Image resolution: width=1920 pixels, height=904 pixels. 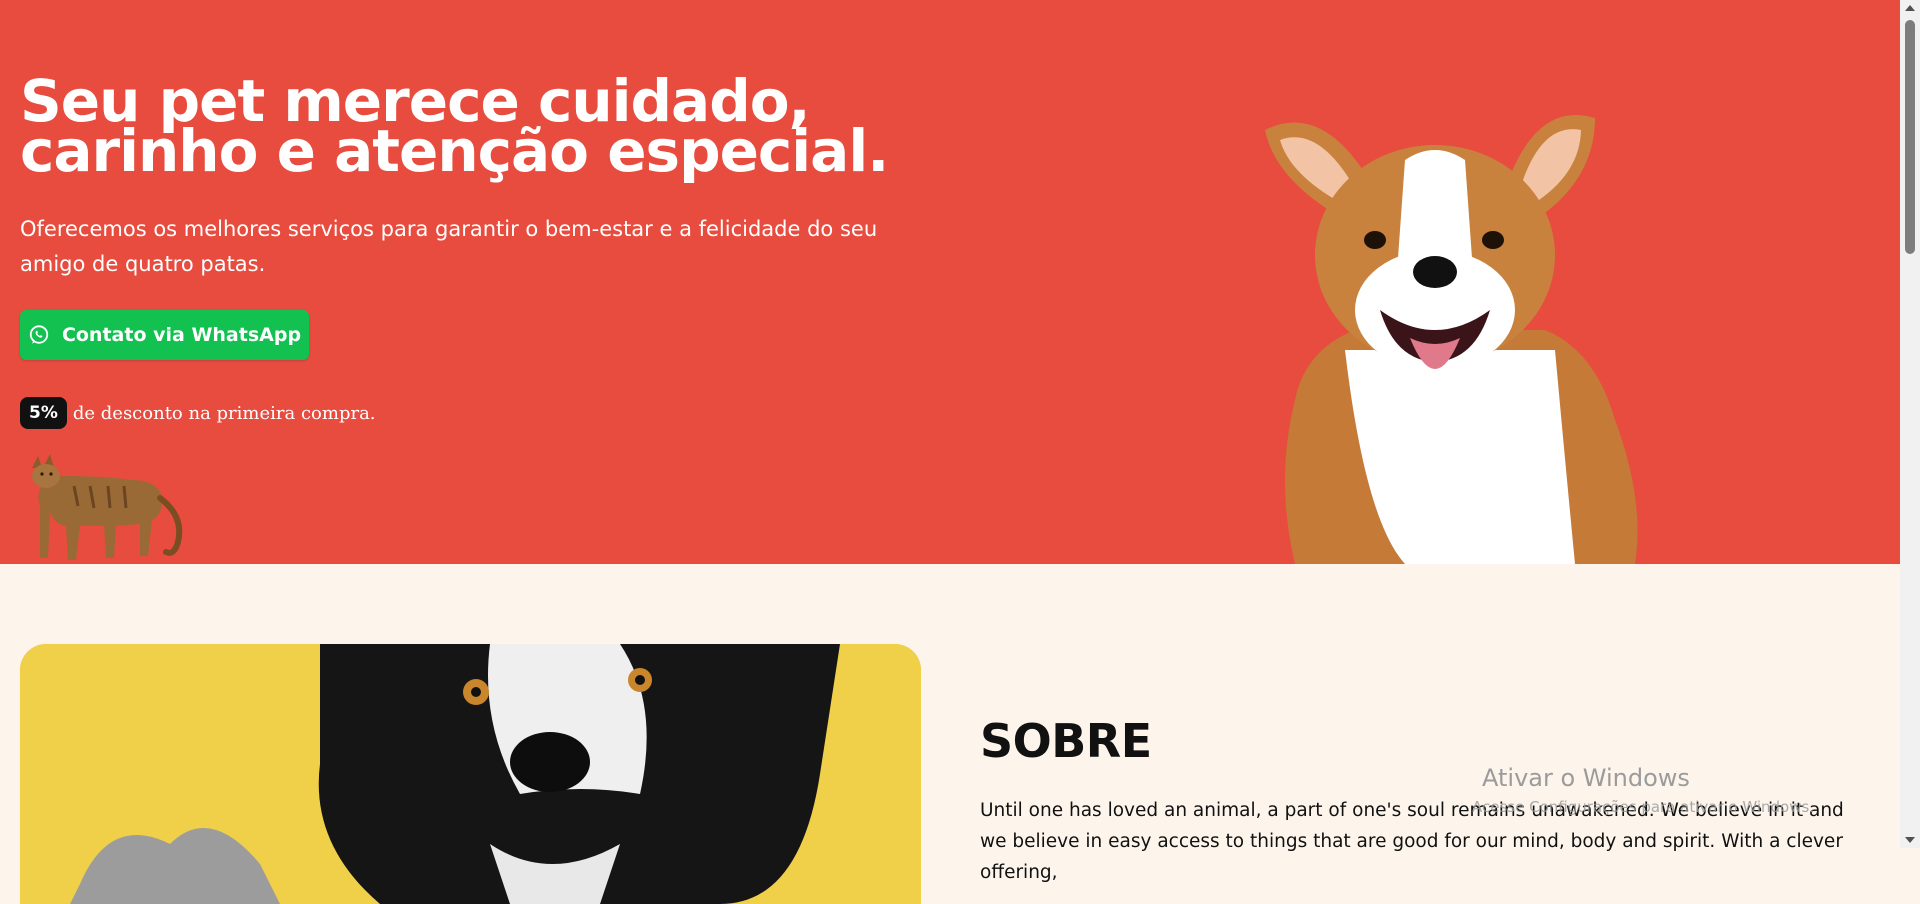 What do you see at coordinates (1910, 8) in the screenshot?
I see `scroll-up-arrow-icon` at bounding box center [1910, 8].